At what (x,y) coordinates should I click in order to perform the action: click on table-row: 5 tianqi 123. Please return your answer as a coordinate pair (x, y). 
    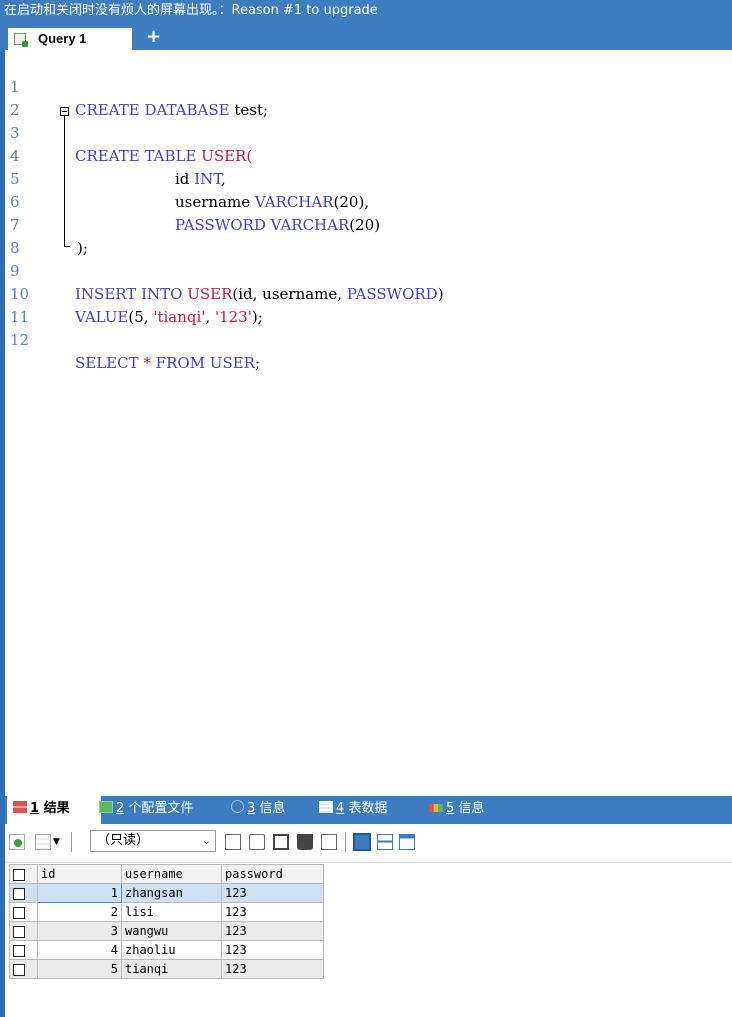
    Looking at the image, I should click on (166, 969).